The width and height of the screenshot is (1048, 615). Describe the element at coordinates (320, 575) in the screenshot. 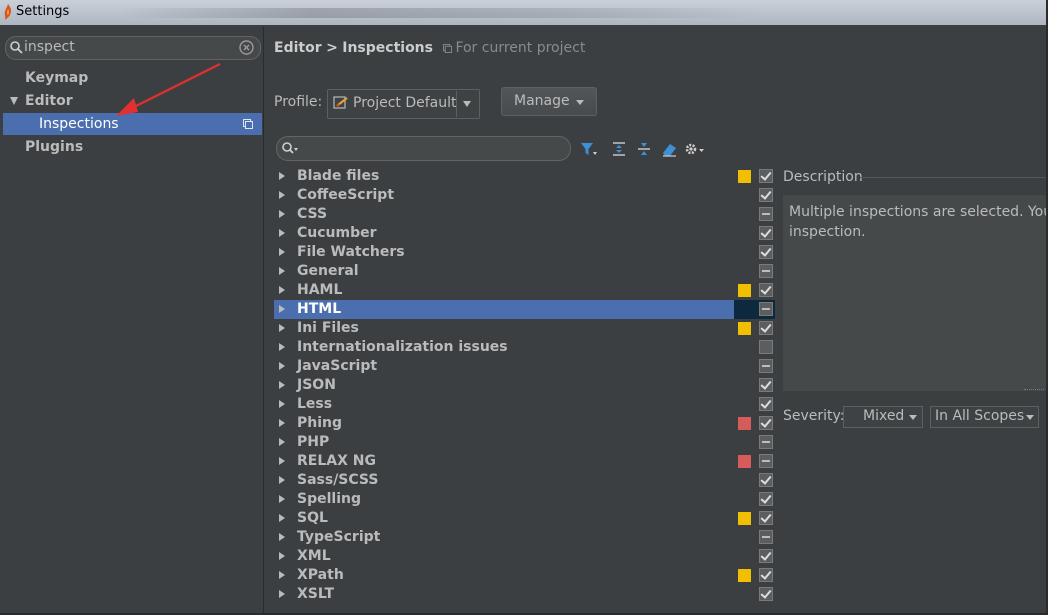

I see `inspection-label: XPath` at that location.